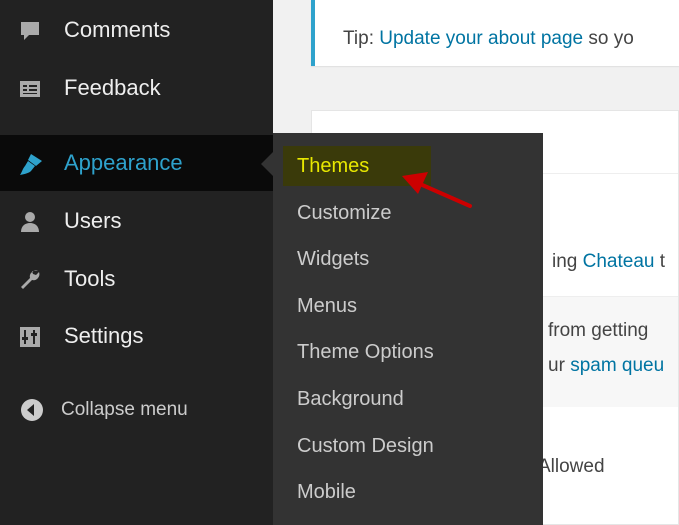 Image resolution: width=679 pixels, height=525 pixels. Describe the element at coordinates (437, 190) in the screenshot. I see `annotation-arrow-icon` at that location.